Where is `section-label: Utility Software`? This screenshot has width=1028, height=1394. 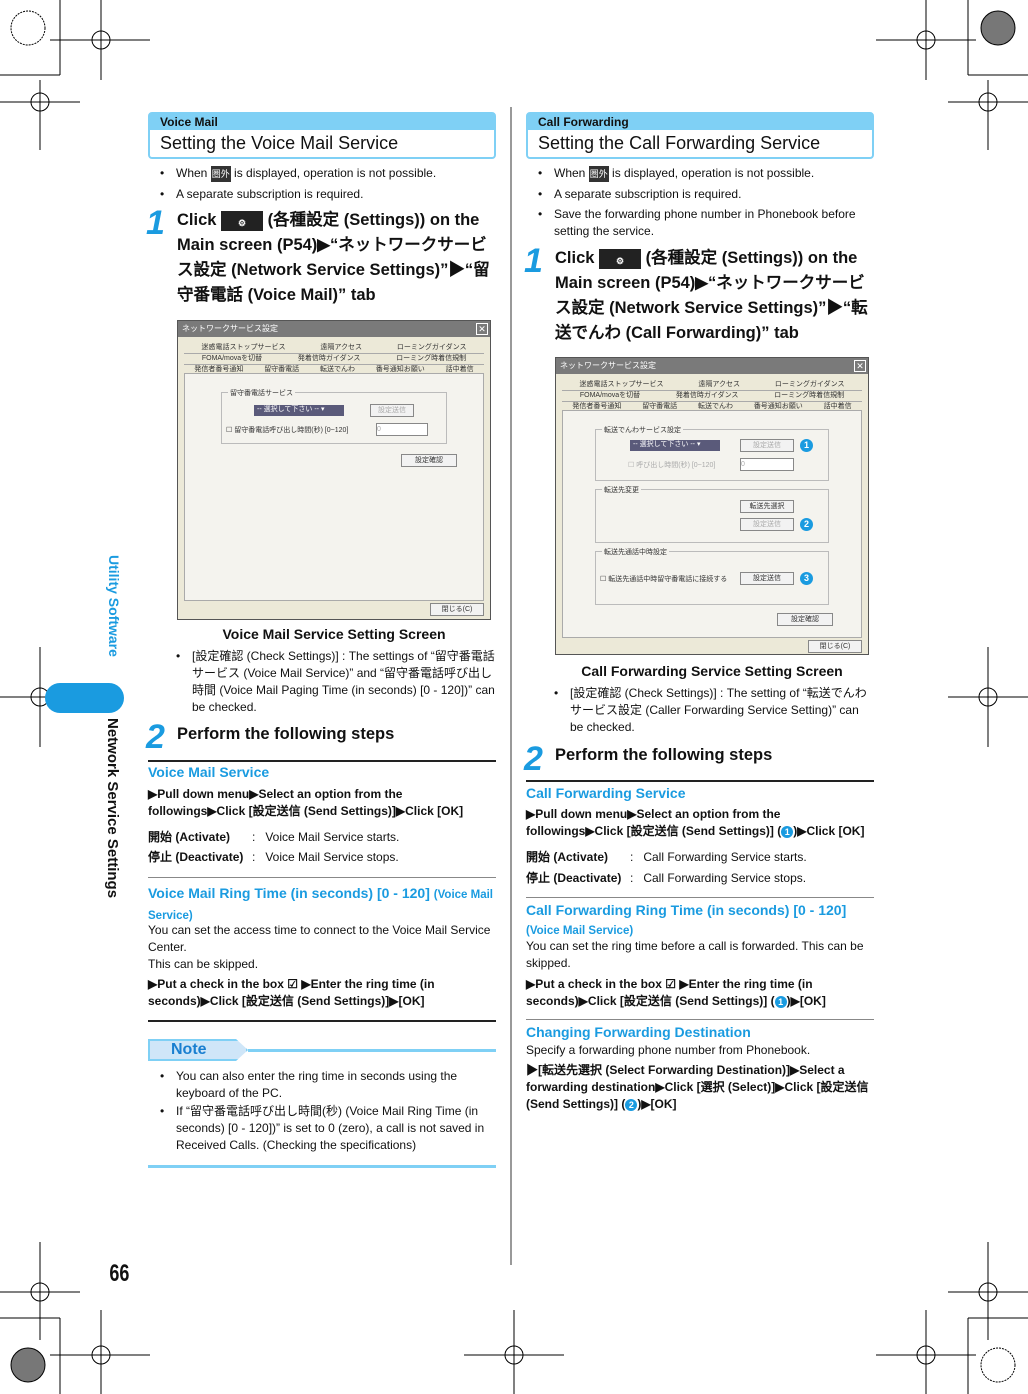 section-label: Utility Software is located at coordinates (114, 606).